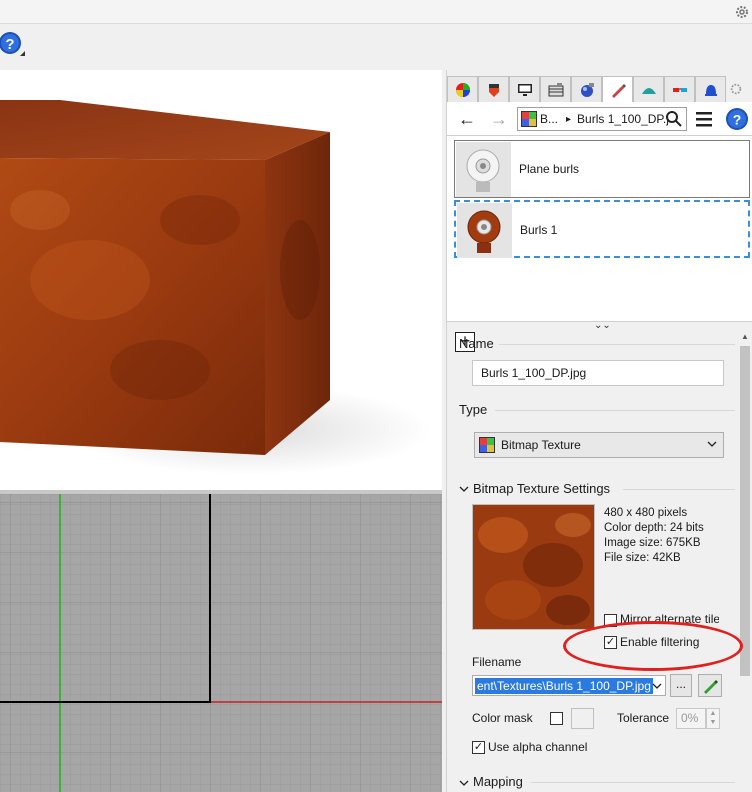  Describe the element at coordinates (541, 488) in the screenshot. I see `bitmap-settings-header: Bitmap Texture Settings` at that location.